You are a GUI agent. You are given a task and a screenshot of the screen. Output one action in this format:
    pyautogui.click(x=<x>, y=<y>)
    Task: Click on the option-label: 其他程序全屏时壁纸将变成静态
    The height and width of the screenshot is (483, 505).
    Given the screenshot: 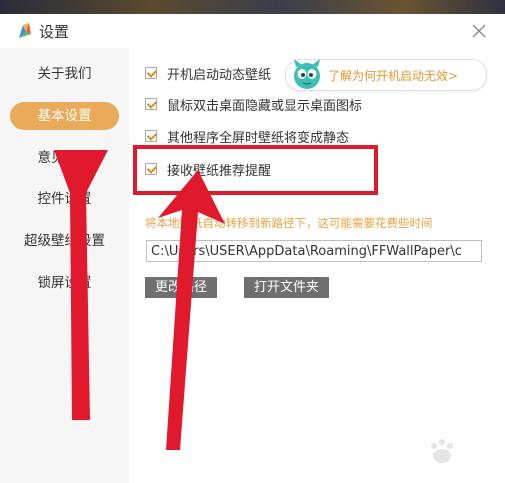 What is the action you would take?
    pyautogui.click(x=258, y=138)
    